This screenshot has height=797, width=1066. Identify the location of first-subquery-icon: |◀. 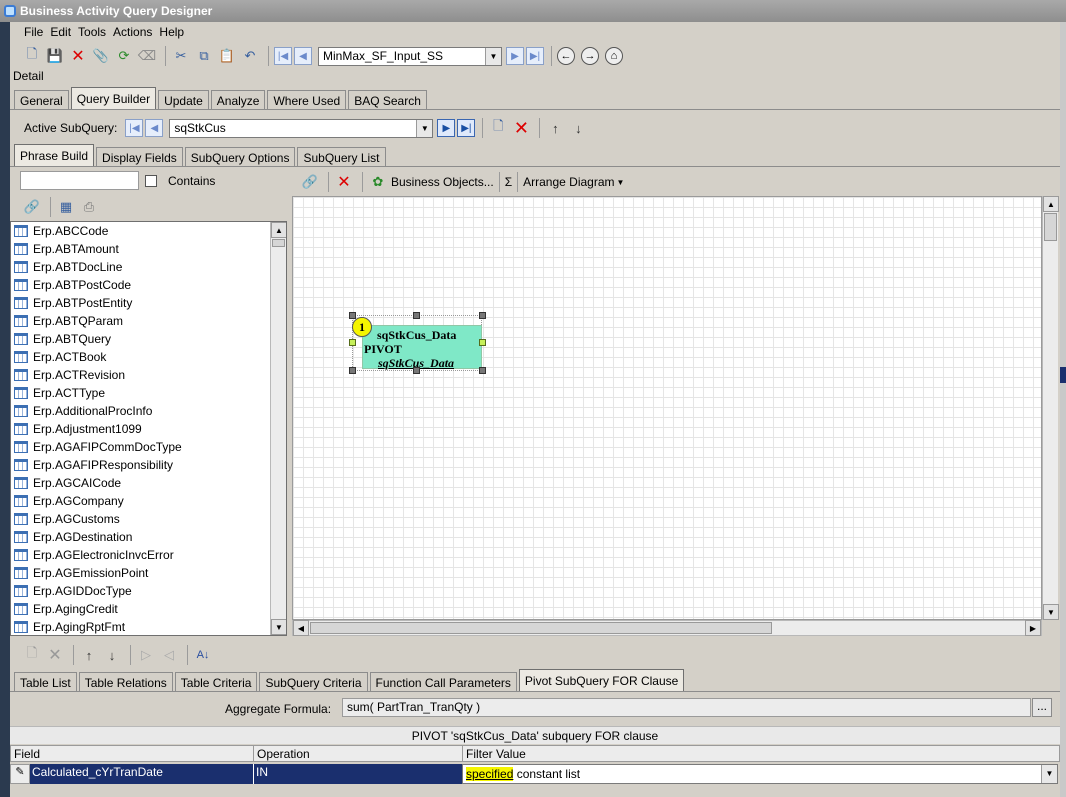
(134, 128).